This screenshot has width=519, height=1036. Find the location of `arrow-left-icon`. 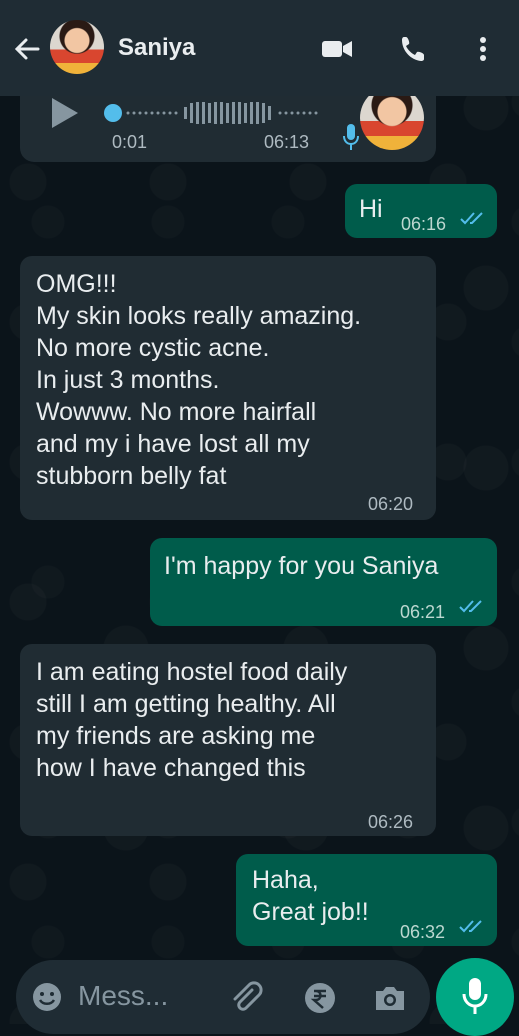

arrow-left-icon is located at coordinates (27, 49).